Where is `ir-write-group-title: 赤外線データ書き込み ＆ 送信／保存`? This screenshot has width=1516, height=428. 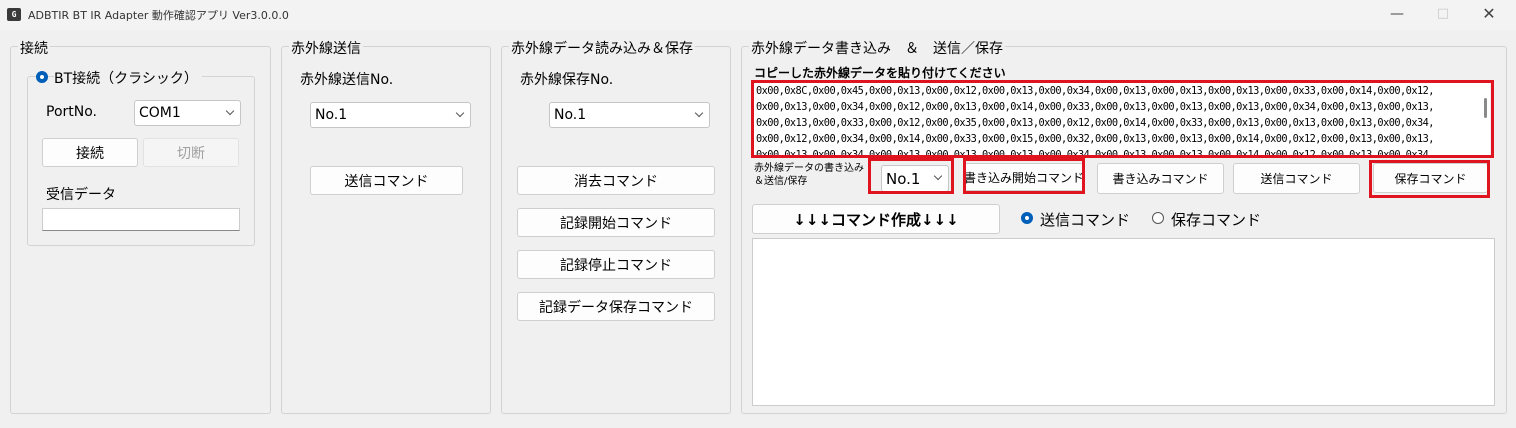 ir-write-group-title: 赤外線データ書き込み ＆ 送信／保存 is located at coordinates (877, 48).